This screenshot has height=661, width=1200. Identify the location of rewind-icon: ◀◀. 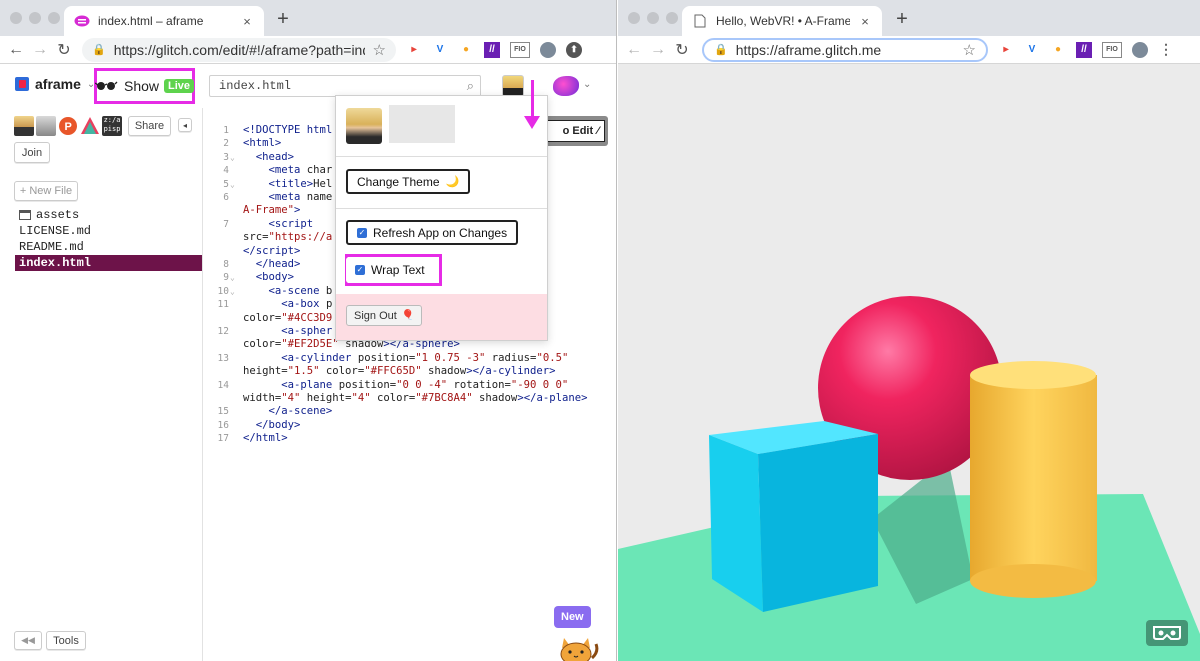
(28, 640).